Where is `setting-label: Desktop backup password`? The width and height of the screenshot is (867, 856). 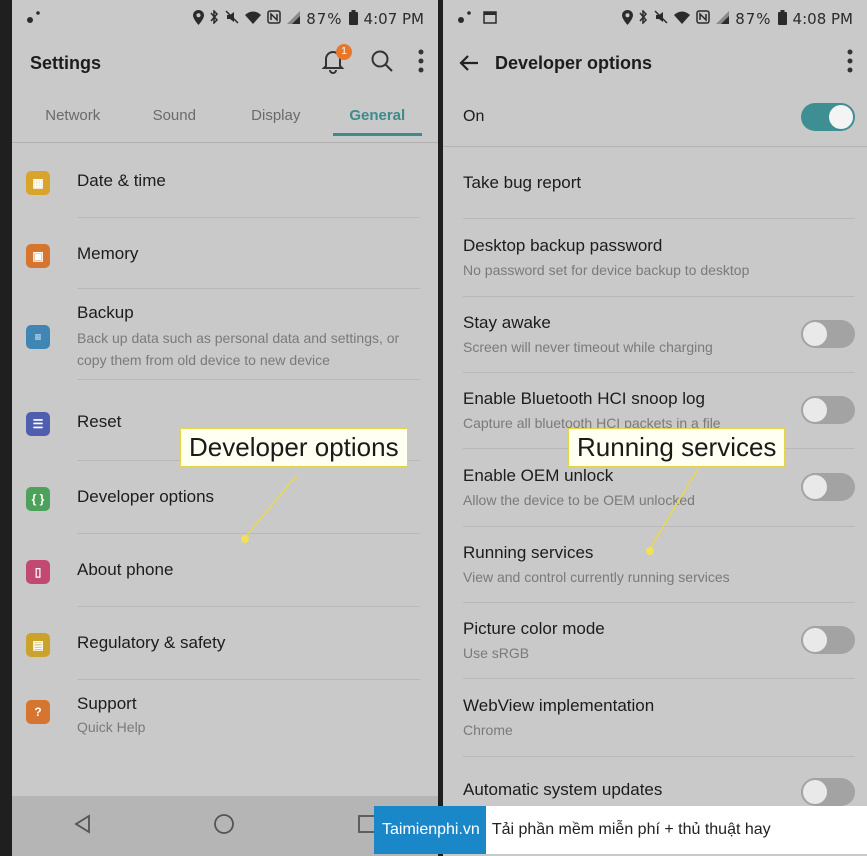 setting-label: Desktop backup password is located at coordinates (563, 245).